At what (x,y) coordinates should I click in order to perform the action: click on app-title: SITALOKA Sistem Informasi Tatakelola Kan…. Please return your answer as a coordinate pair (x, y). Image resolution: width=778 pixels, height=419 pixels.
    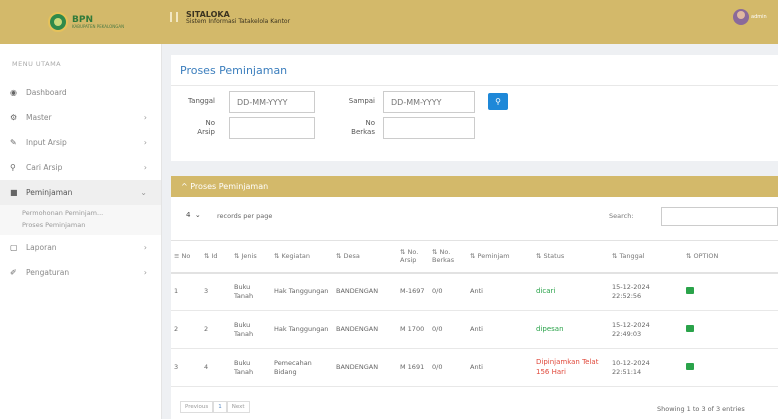
    Looking at the image, I should click on (238, 18).